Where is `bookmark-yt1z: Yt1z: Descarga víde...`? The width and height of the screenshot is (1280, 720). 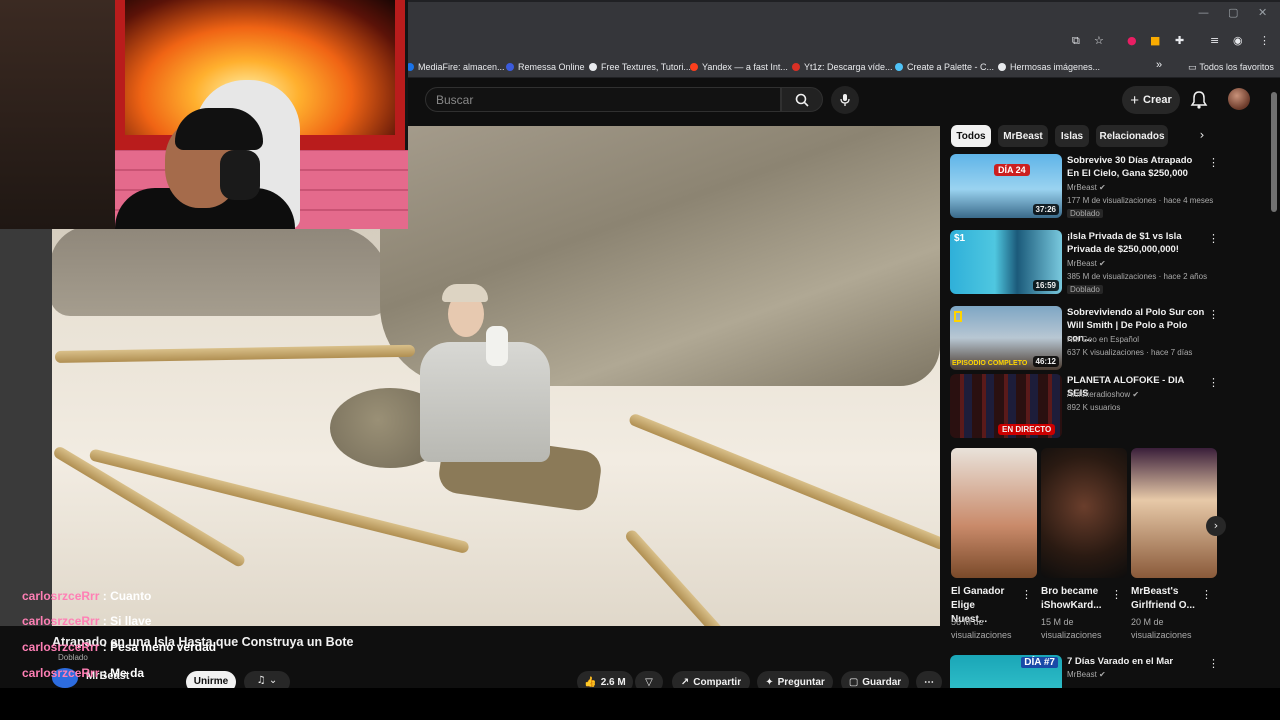 bookmark-yt1z: Yt1z: Descarga víde... is located at coordinates (842, 67).